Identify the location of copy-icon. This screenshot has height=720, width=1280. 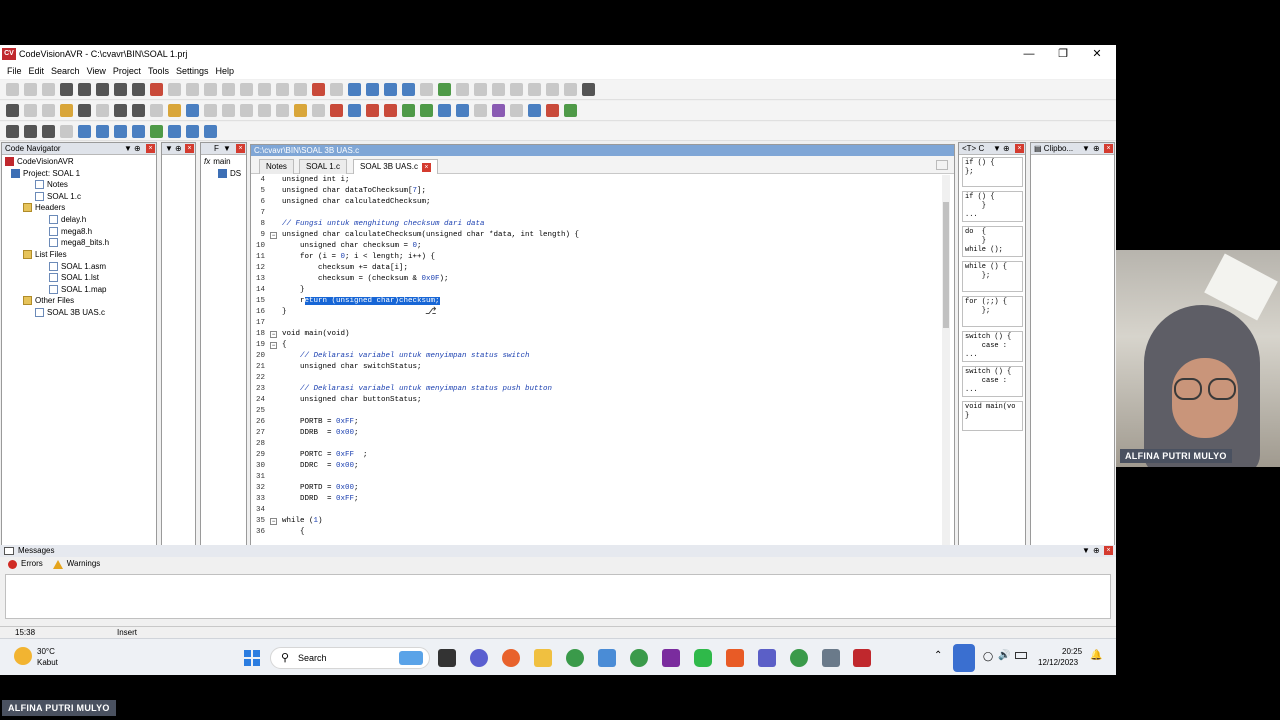
(282, 89).